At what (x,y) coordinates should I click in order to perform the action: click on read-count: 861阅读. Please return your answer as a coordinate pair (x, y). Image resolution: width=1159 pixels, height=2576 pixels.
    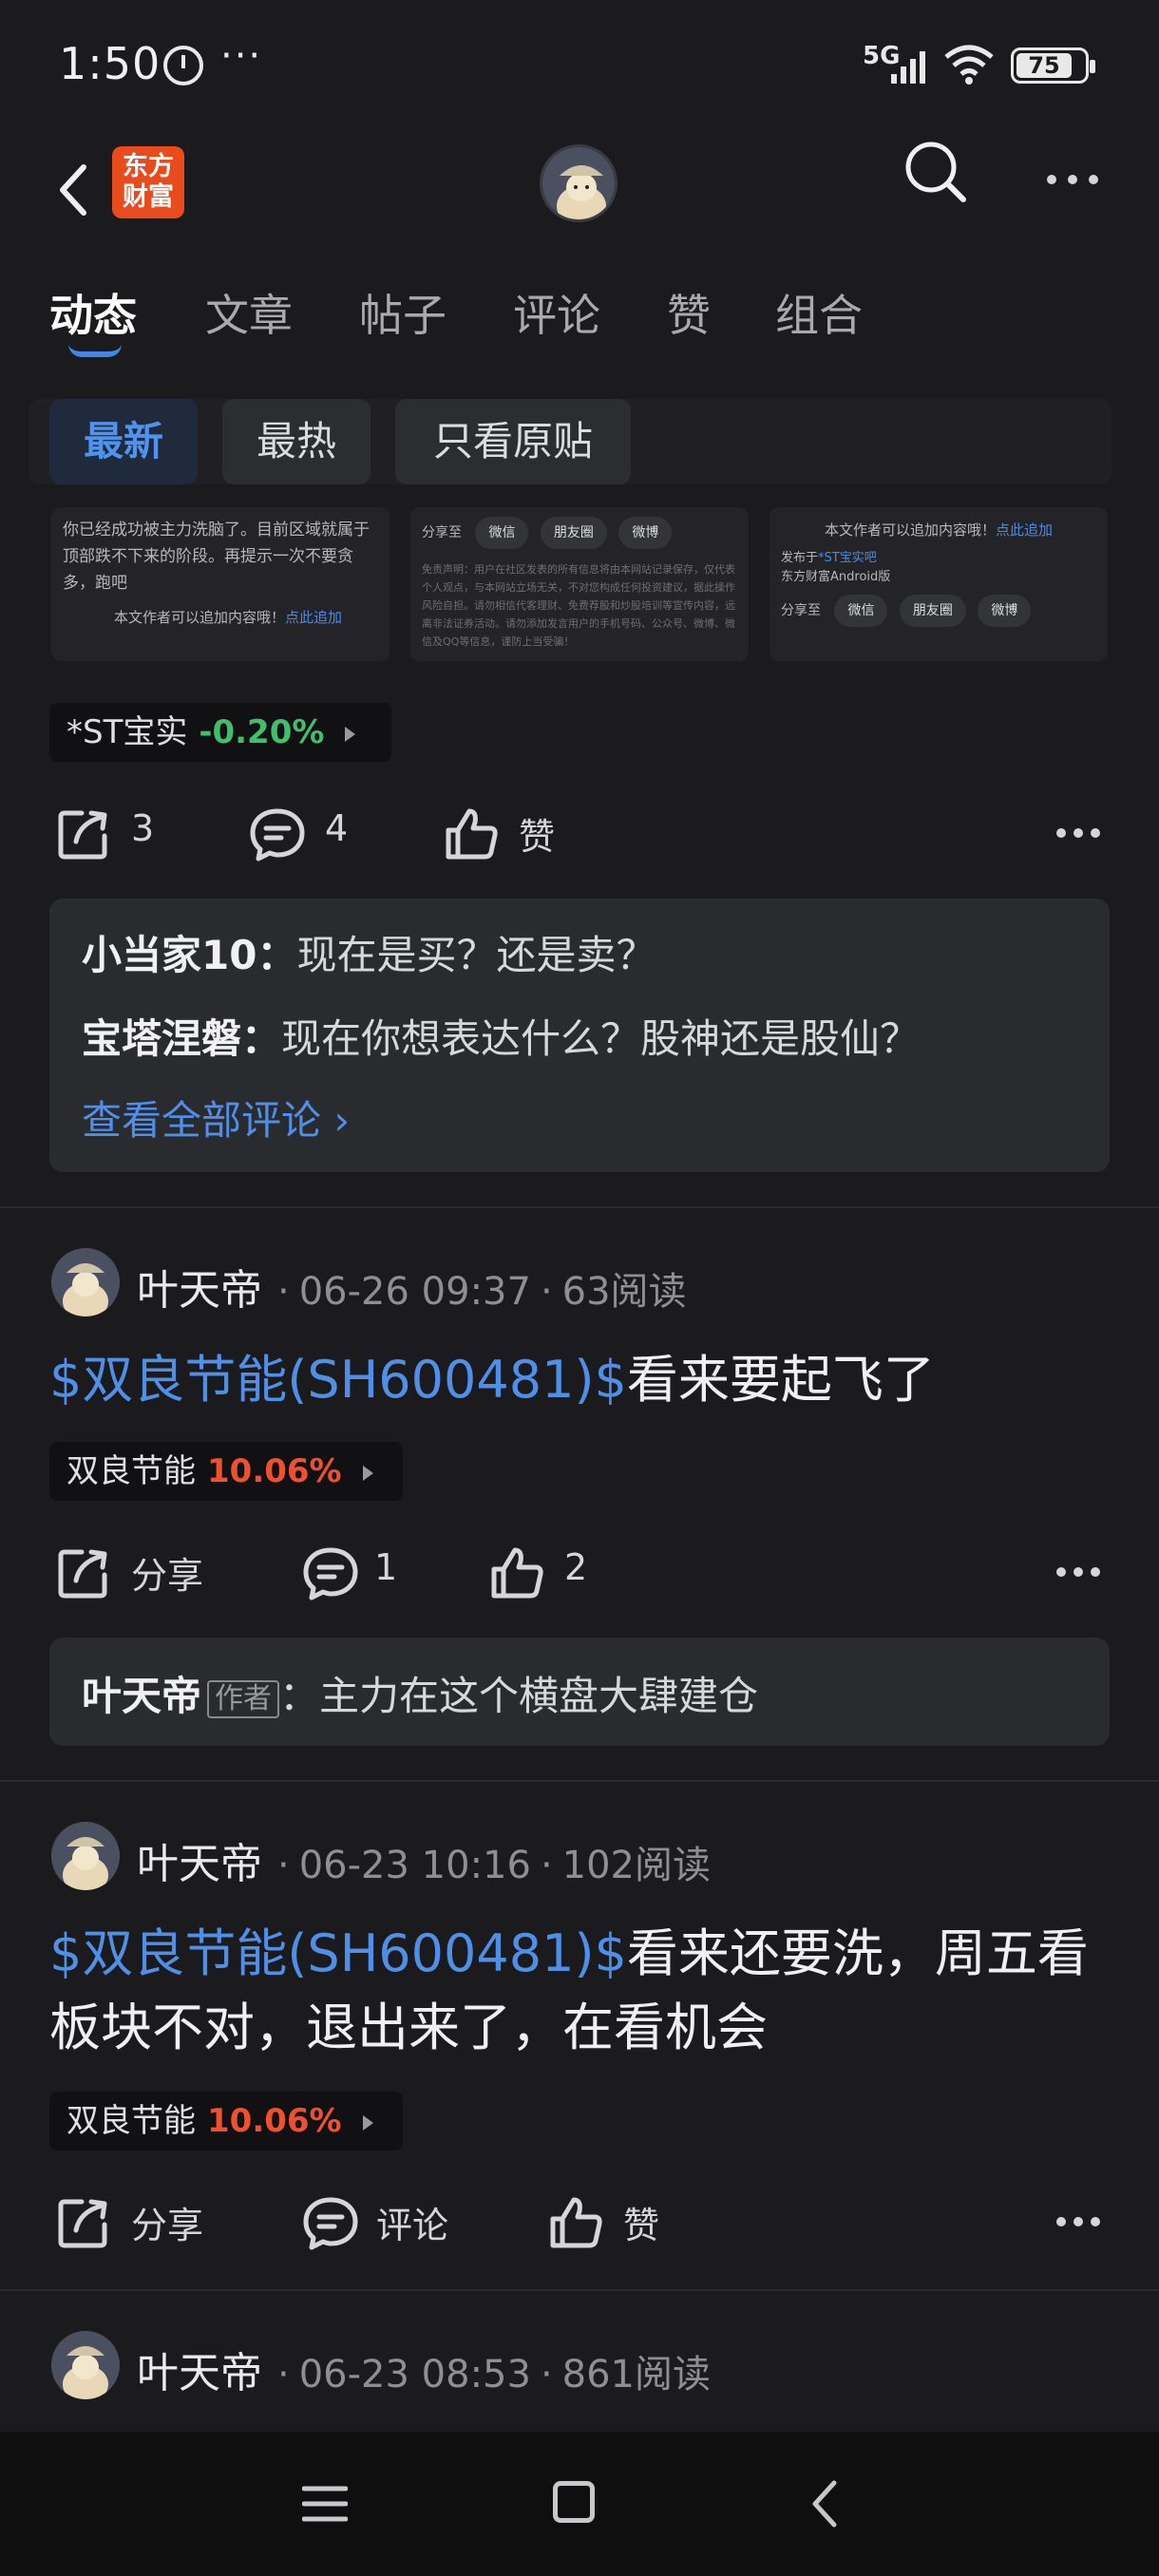
    Looking at the image, I should click on (636, 2374).